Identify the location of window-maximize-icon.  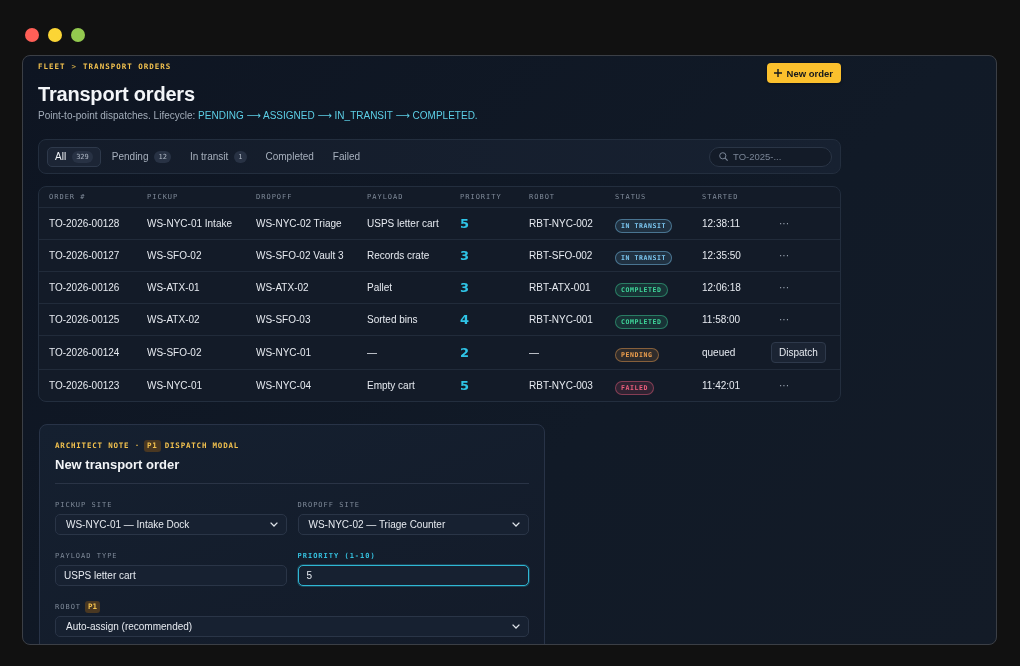
(78, 35).